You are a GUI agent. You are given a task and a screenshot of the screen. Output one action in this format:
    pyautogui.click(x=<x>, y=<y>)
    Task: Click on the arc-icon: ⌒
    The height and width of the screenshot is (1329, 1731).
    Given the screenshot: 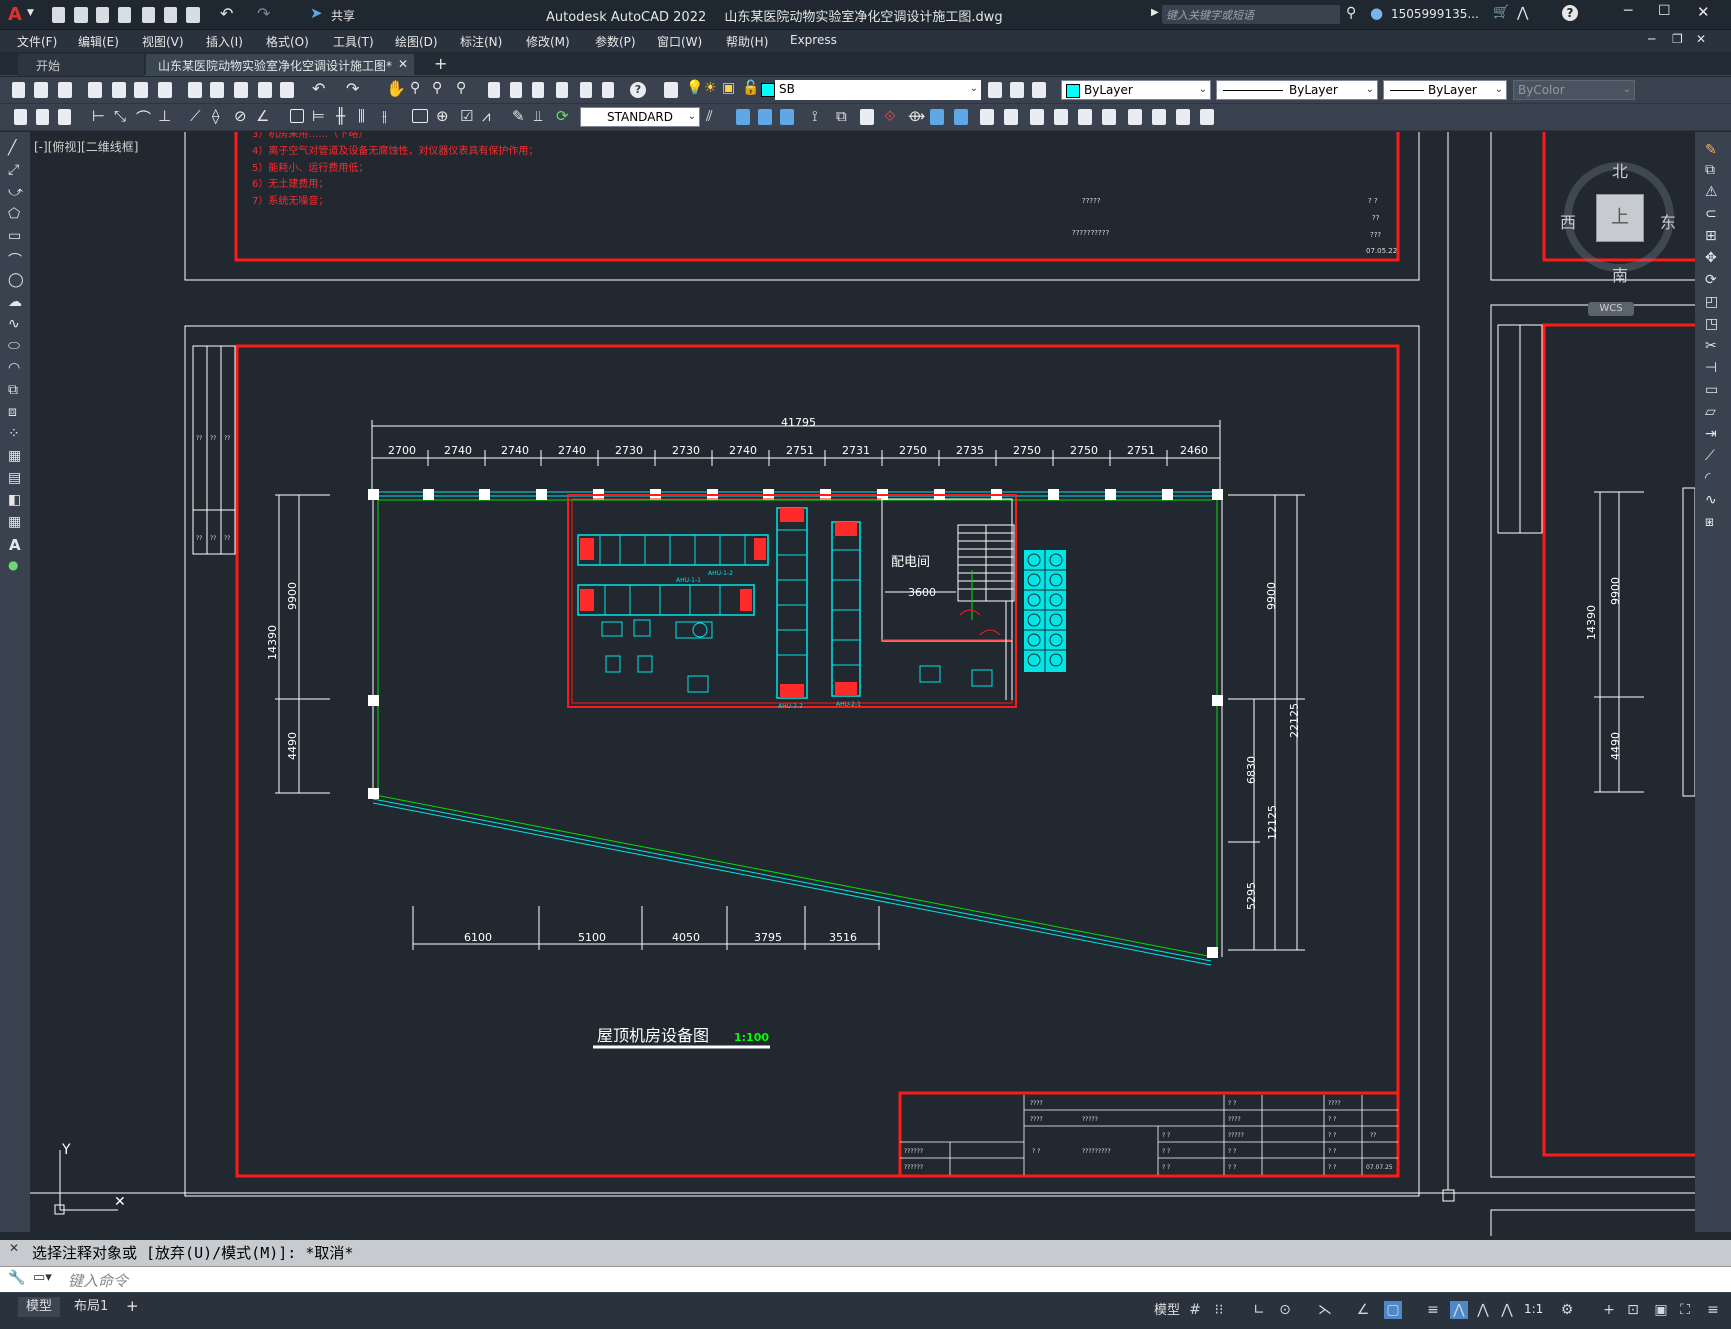 What is the action you would take?
    pyautogui.click(x=15, y=260)
    